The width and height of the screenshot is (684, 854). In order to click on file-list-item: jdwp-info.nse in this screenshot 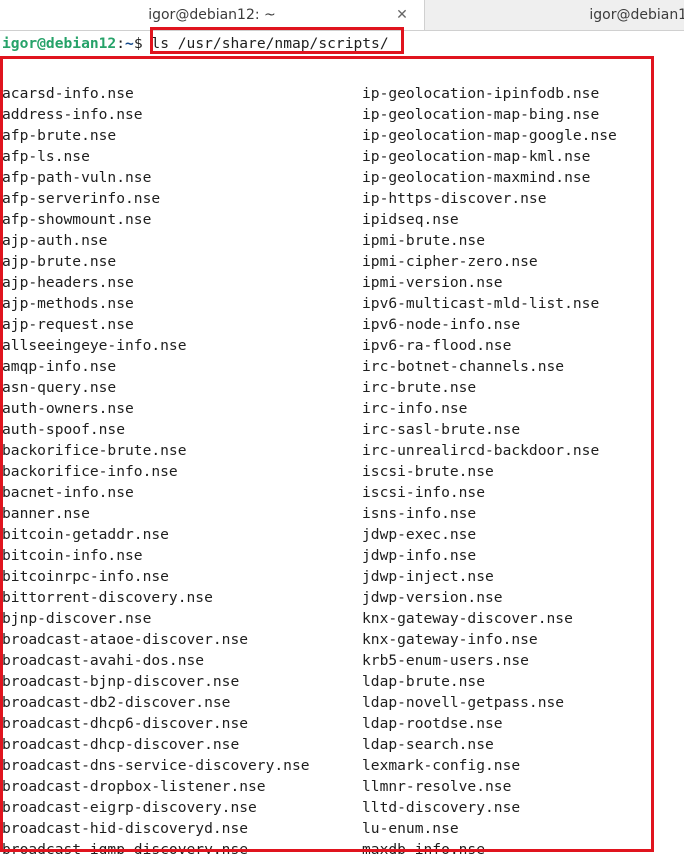, I will do `click(419, 555)`.